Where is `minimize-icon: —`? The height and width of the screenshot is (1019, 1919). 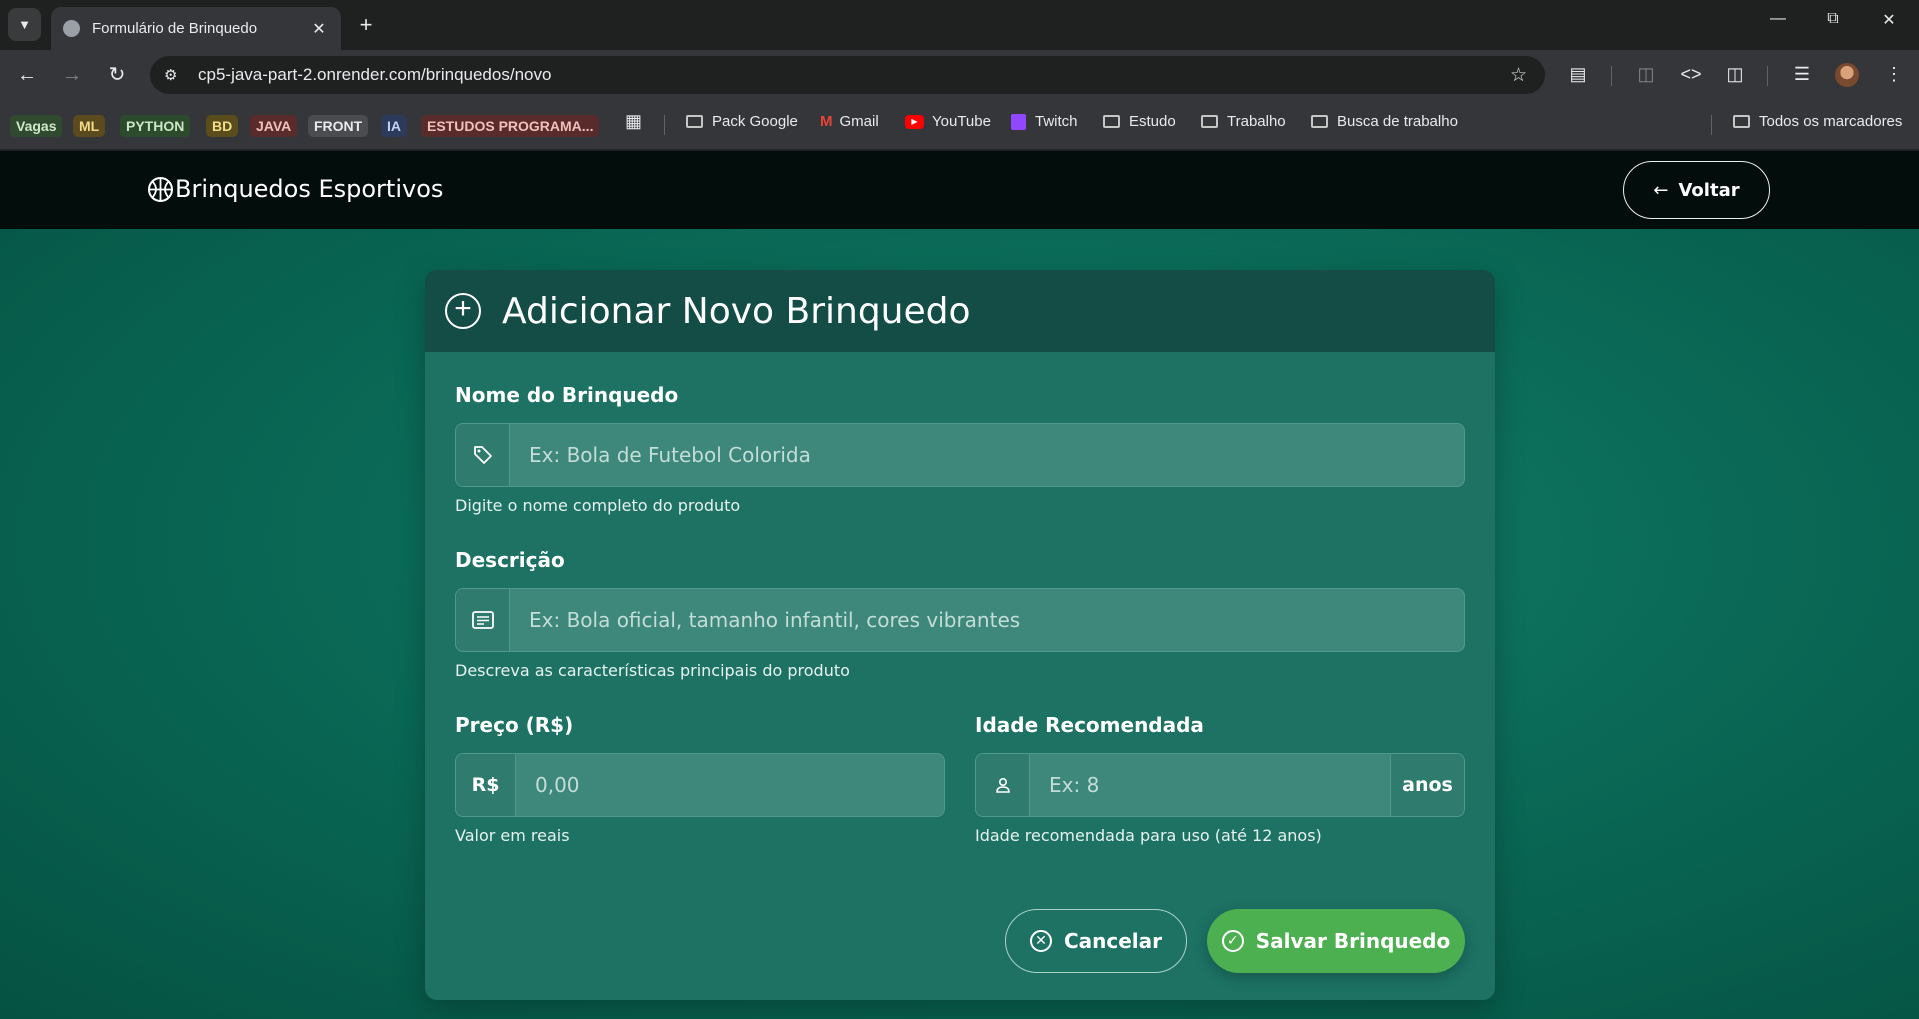 minimize-icon: — is located at coordinates (1778, 19).